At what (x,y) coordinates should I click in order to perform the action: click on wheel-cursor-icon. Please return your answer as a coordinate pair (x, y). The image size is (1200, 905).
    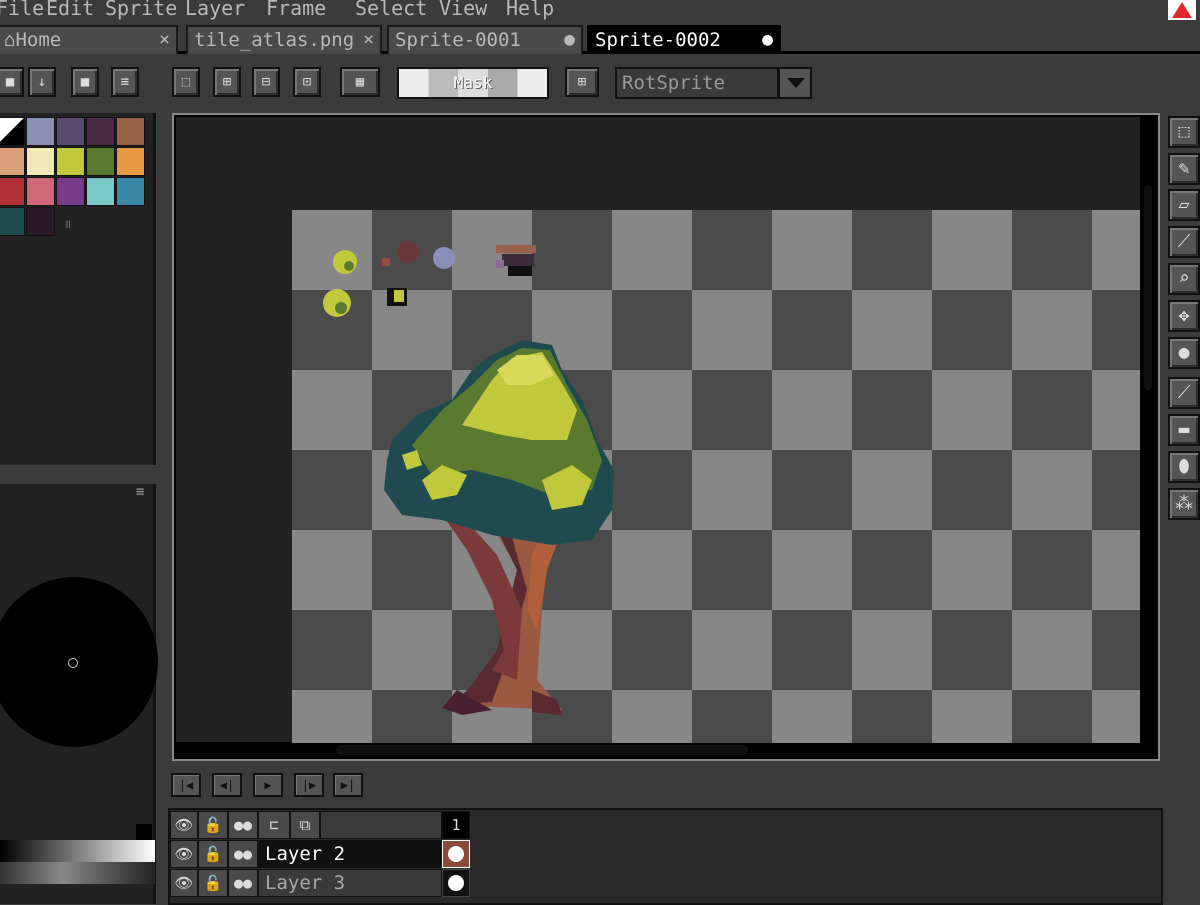
    Looking at the image, I should click on (73, 663).